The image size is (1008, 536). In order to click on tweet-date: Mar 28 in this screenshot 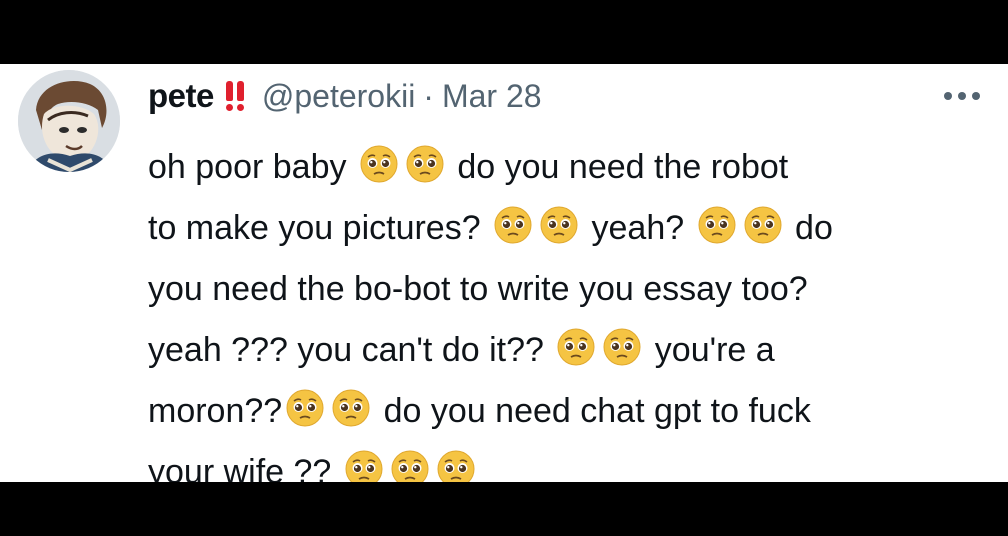, I will do `click(492, 96)`.